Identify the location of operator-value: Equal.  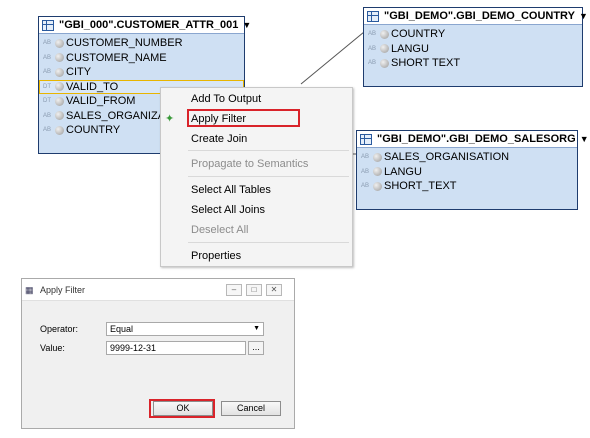
(122, 329).